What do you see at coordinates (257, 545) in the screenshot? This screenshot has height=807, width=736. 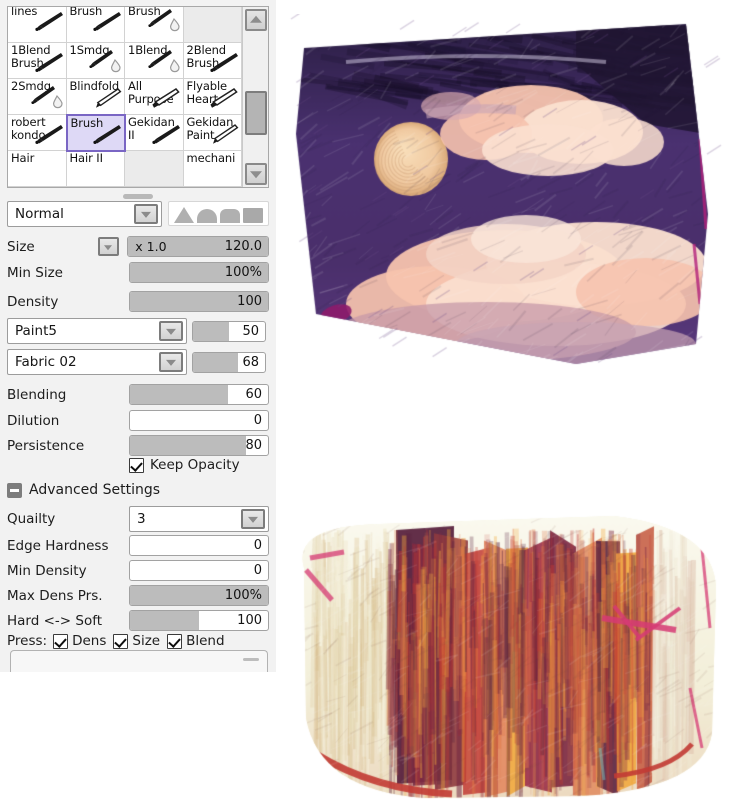 I see `edge-hardness-value: 0` at bounding box center [257, 545].